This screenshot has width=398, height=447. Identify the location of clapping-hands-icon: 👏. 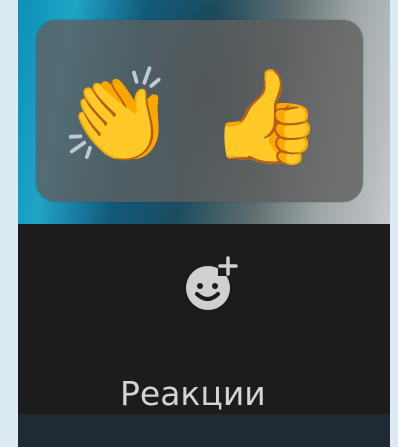
(118, 117).